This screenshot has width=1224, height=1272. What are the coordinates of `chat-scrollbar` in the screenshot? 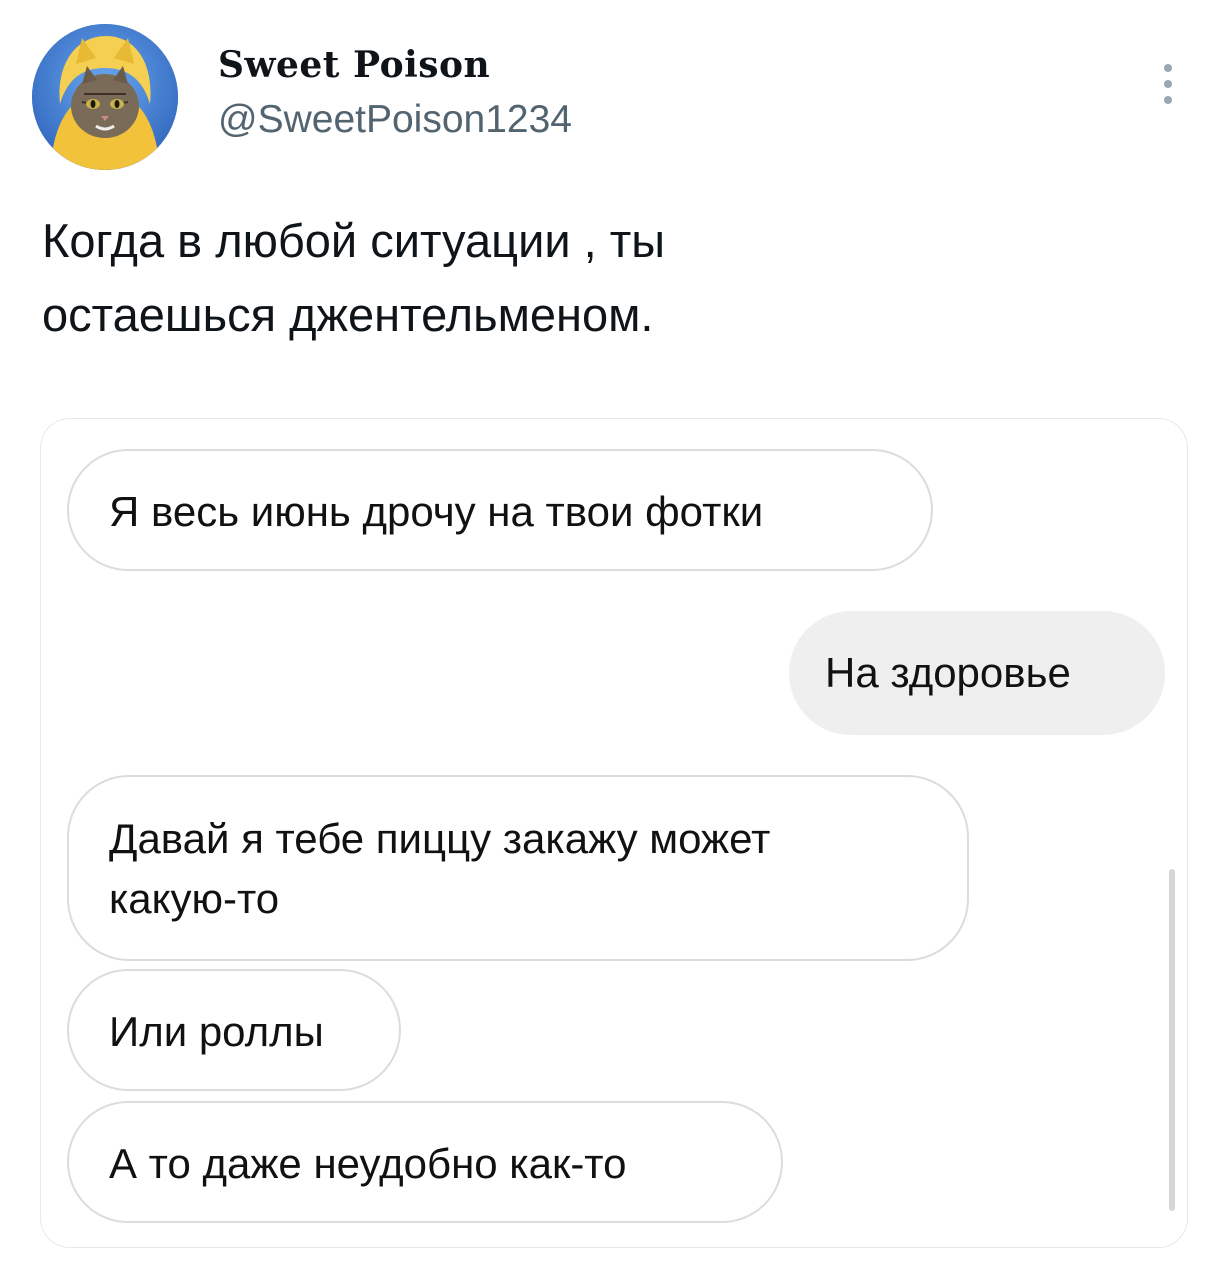 It's located at (1172, 1040).